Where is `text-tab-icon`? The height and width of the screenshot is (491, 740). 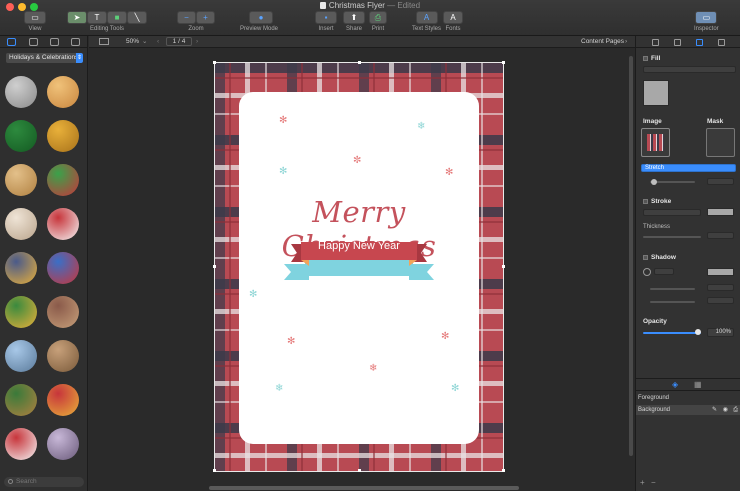 text-tab-icon is located at coordinates (721, 42).